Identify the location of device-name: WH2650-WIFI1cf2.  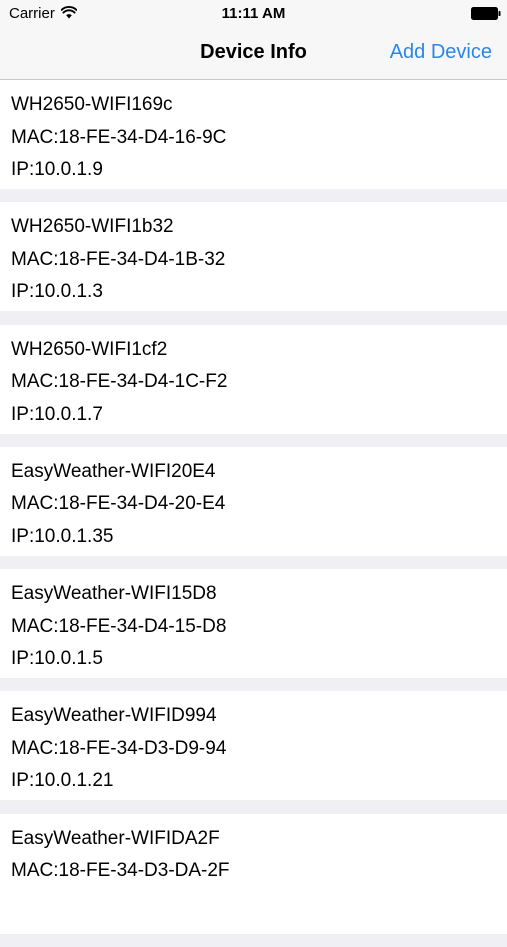
(89, 349).